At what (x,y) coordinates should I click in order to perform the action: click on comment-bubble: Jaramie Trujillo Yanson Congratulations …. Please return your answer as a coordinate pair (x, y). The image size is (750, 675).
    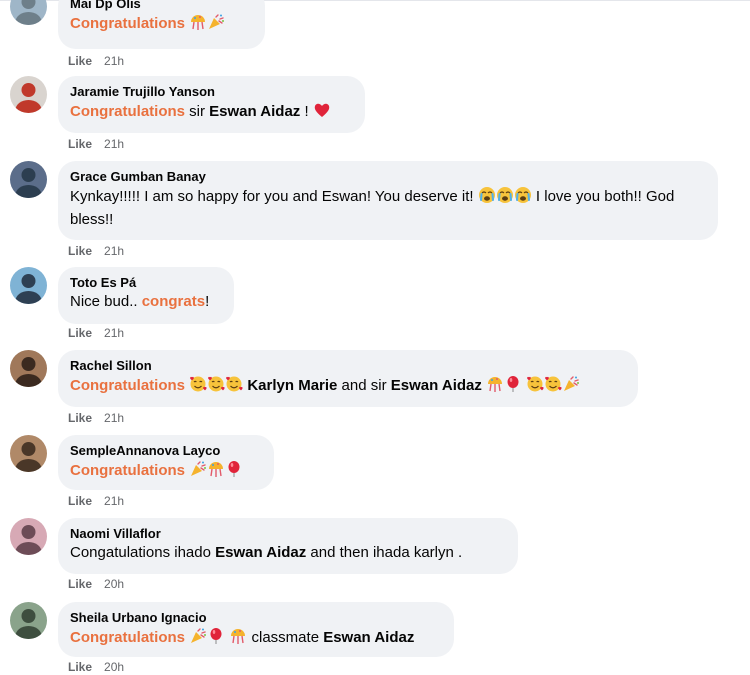
    Looking at the image, I should click on (211, 104).